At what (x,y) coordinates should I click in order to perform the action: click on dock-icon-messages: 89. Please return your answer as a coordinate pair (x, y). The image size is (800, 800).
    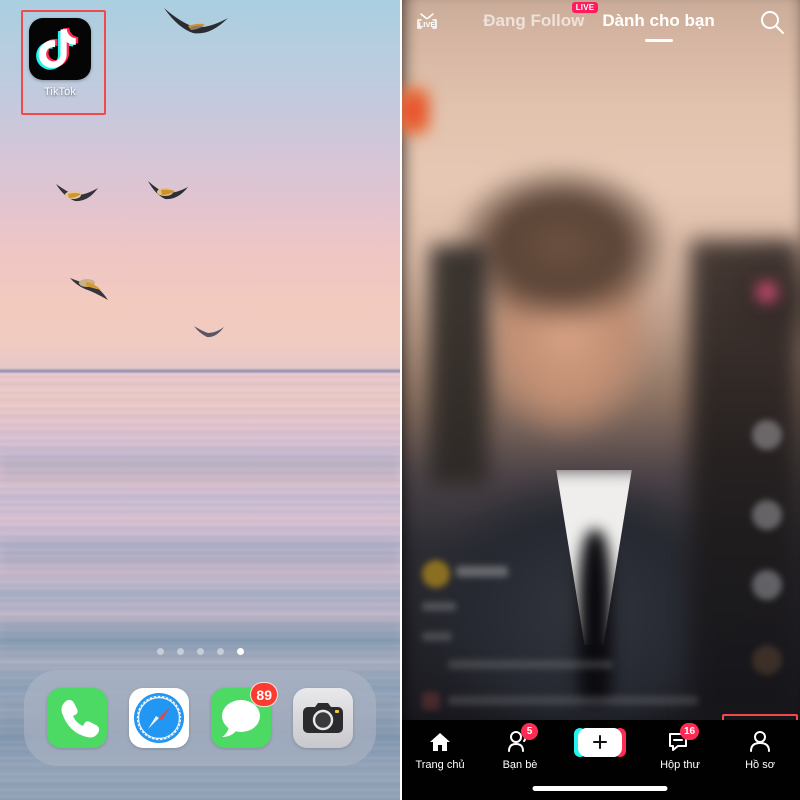
    Looking at the image, I should click on (244, 715).